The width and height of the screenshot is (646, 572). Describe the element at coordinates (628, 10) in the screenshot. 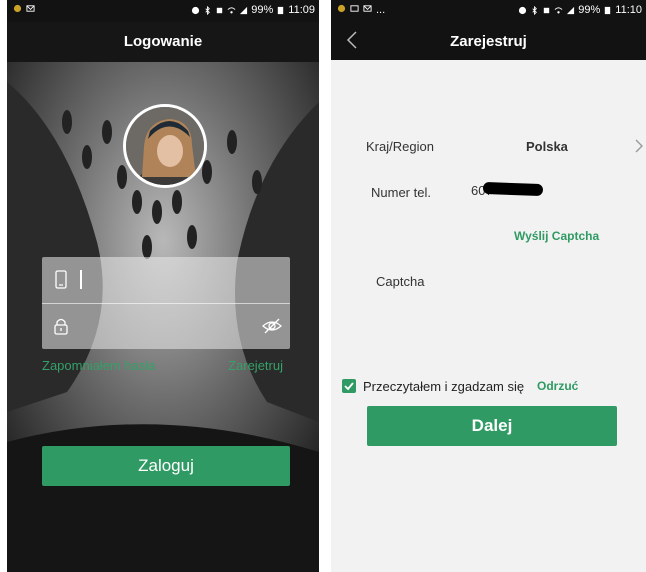

I see `clock: 11:10` at that location.